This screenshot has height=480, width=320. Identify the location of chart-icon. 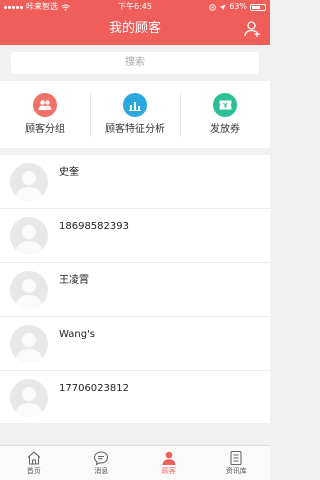
(135, 105).